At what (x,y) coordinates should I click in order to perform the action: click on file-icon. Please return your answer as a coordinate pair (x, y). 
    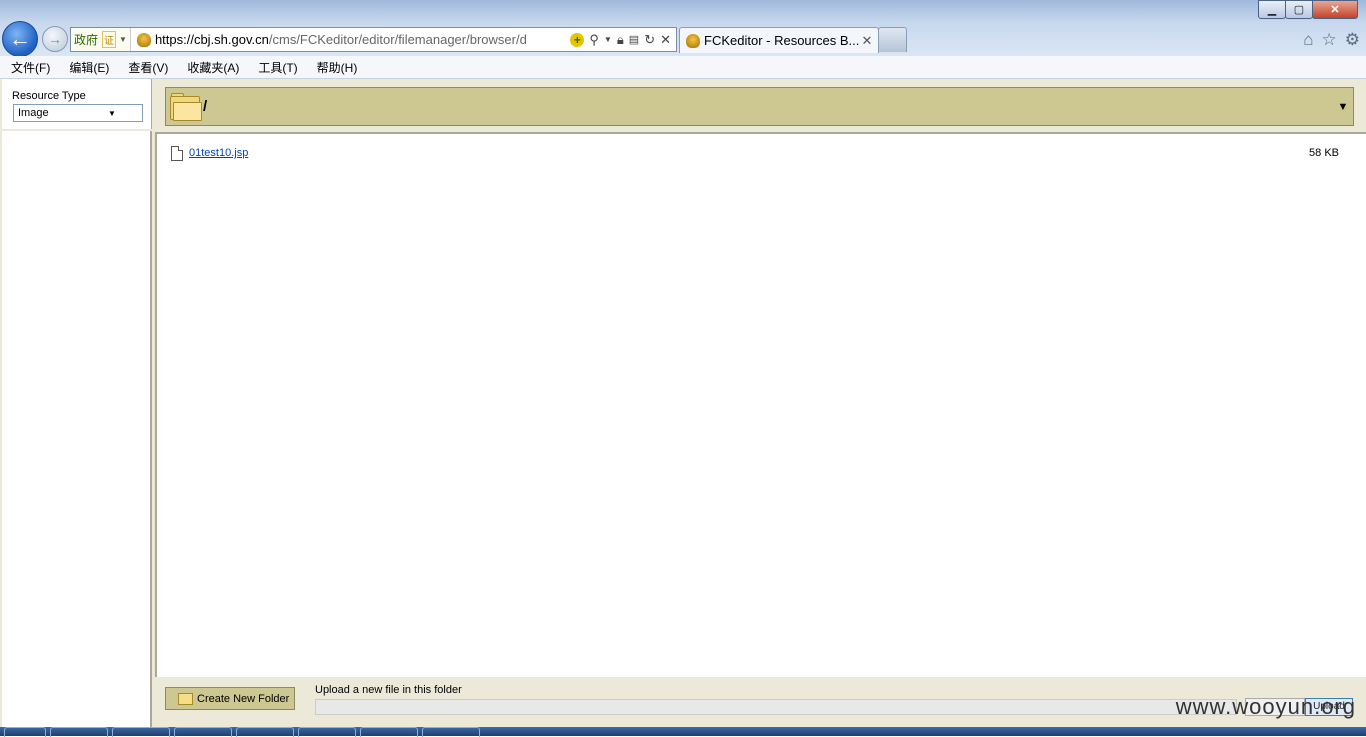
    Looking at the image, I should click on (177, 153).